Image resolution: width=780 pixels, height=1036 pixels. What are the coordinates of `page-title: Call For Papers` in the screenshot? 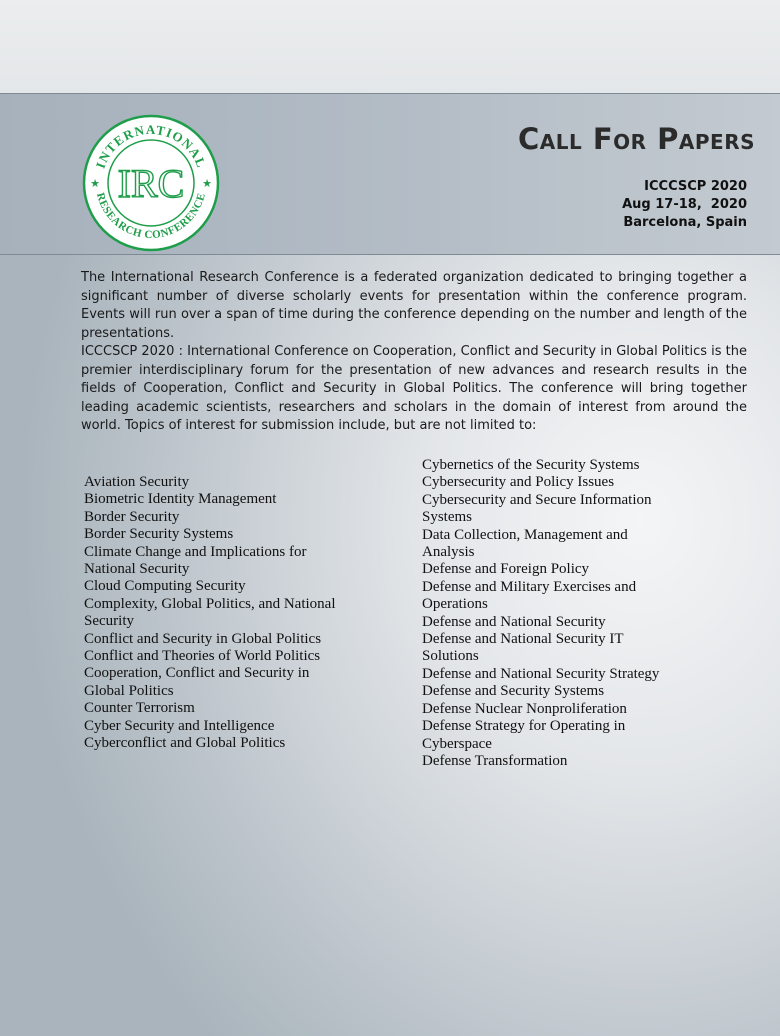 It's located at (636, 139).